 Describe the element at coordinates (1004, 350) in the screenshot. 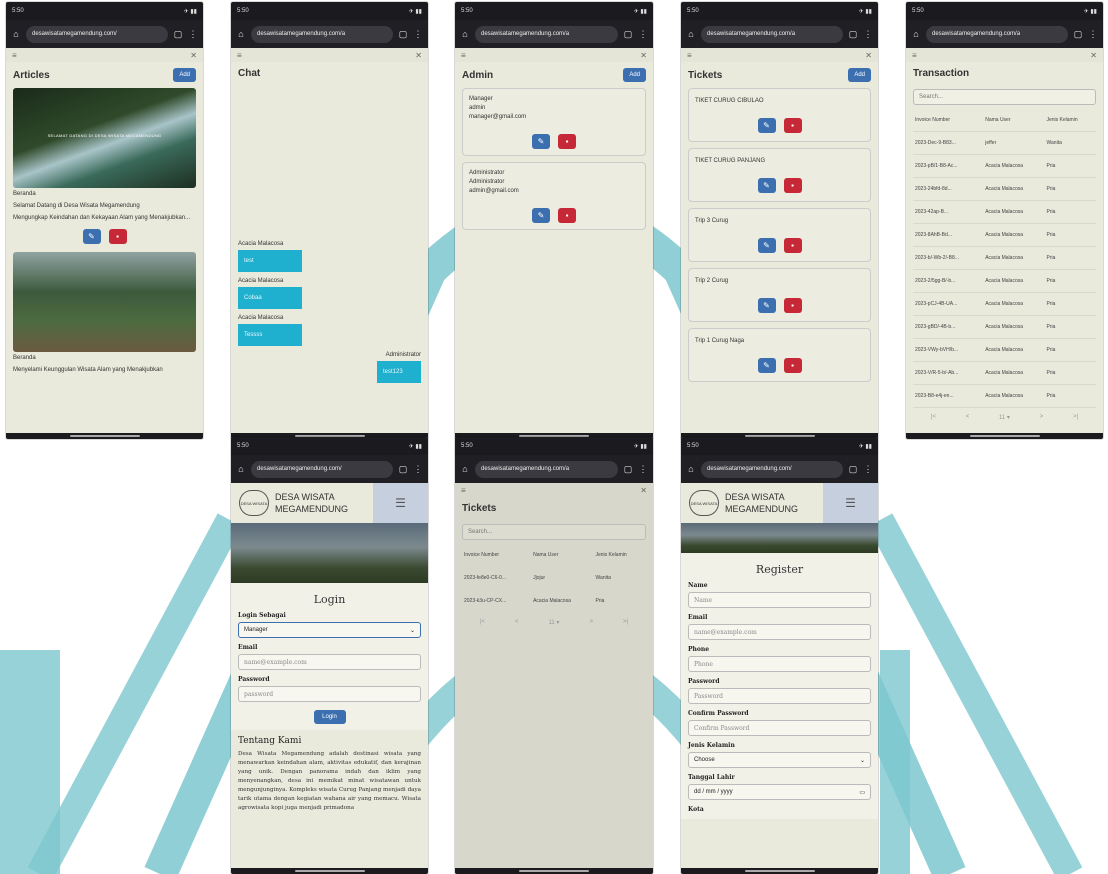

I see `table-row: 2023-VWy-bVH/b... Acacia Malacosa Pria` at that location.